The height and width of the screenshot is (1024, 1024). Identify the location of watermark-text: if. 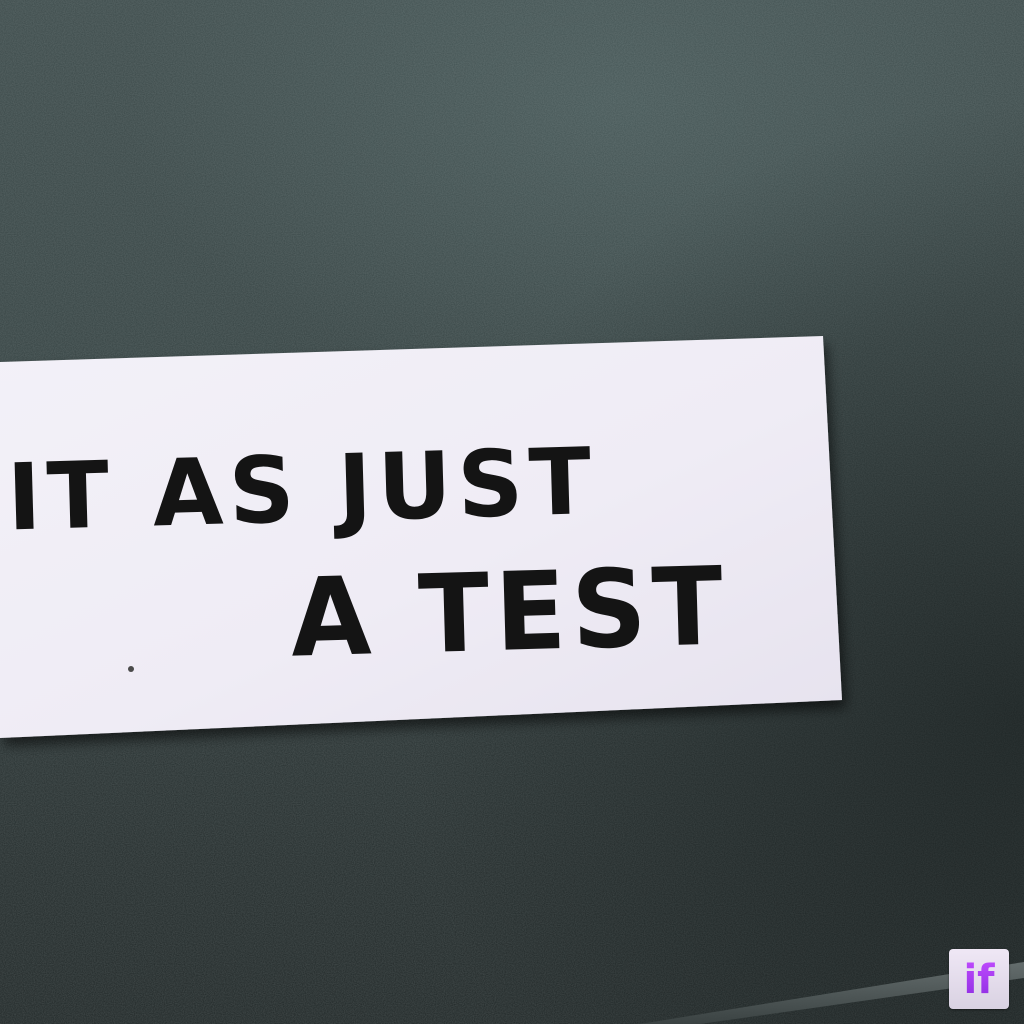
(979, 980).